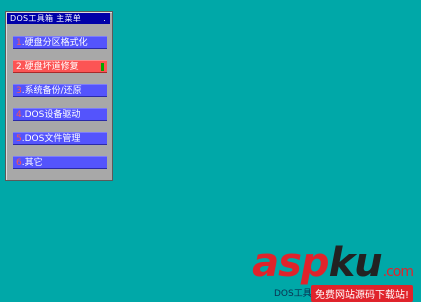  I want to click on menu-item-bad-sector-repair: 2.硬盘坏道修复, so click(60, 66).